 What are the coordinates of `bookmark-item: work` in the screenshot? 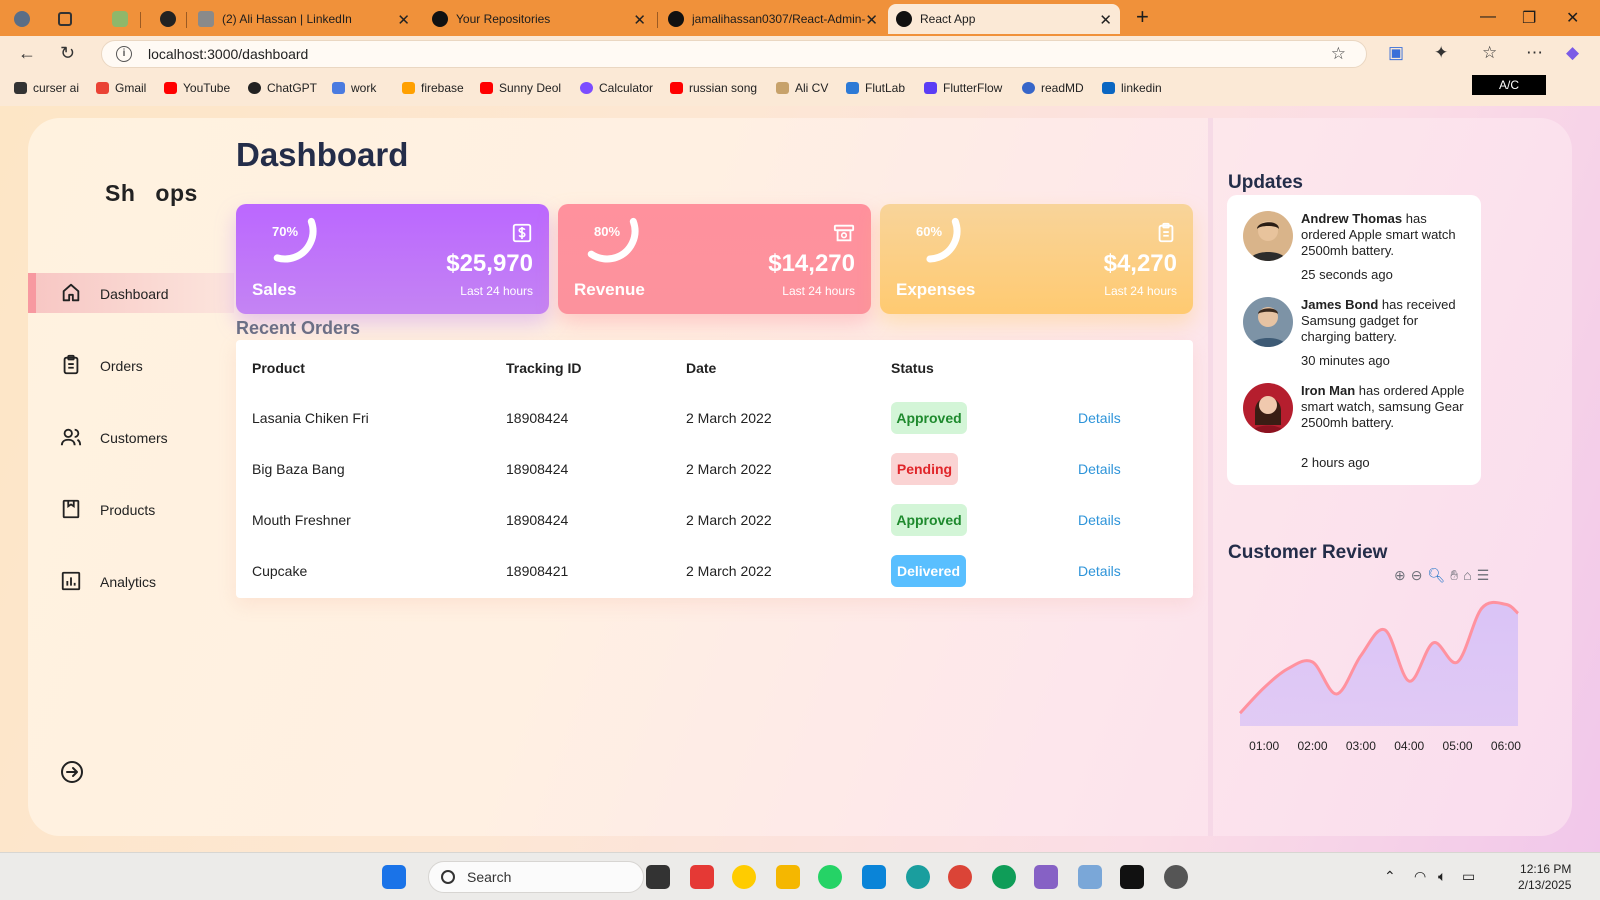 It's located at (354, 88).